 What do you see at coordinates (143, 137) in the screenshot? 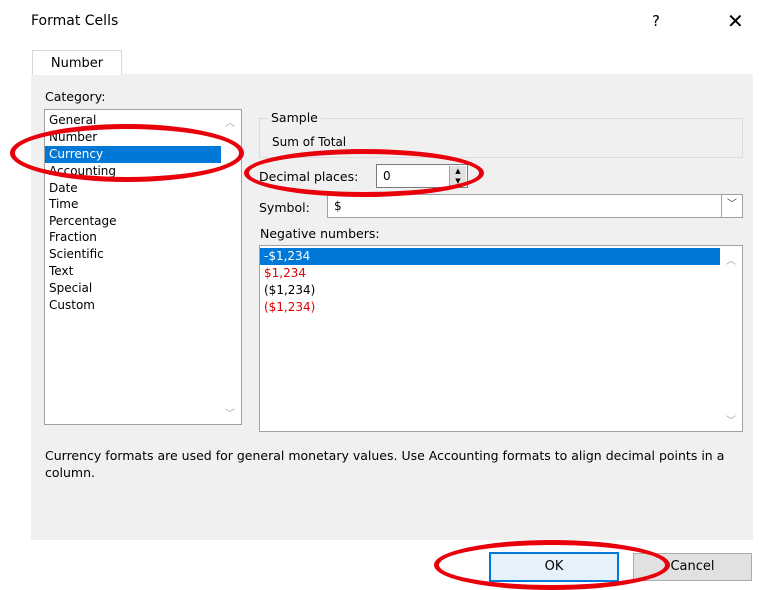
I see `category-item-number: Number` at bounding box center [143, 137].